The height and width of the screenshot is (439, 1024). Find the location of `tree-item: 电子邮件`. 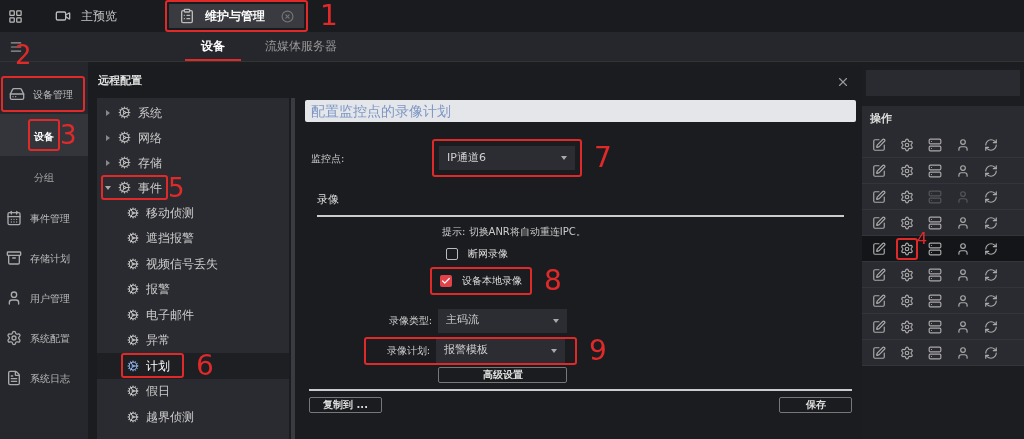

tree-item: 电子邮件 is located at coordinates (160, 315).